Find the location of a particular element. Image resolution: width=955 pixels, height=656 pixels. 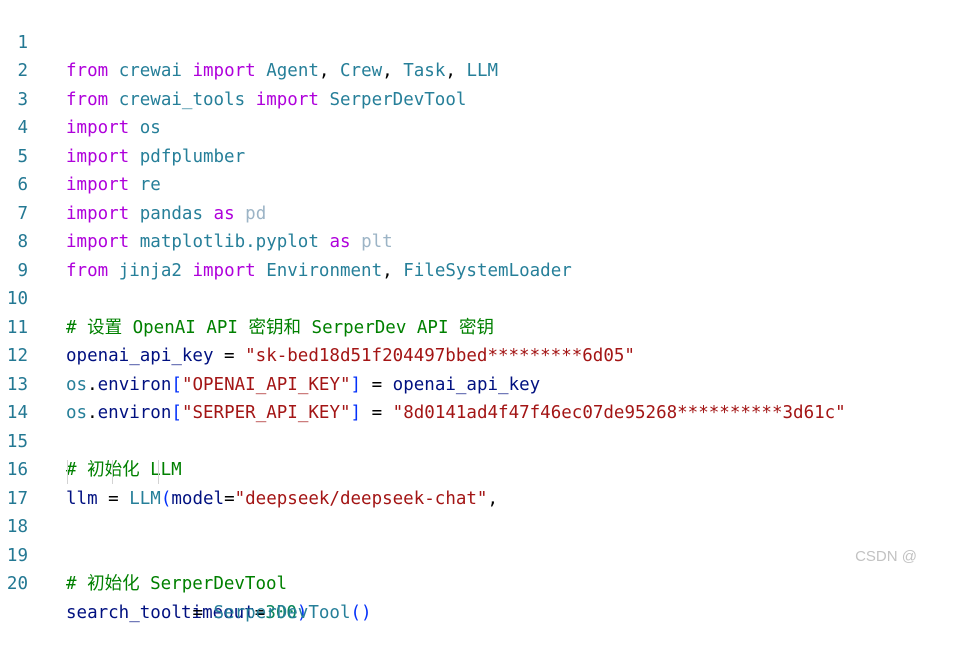

code-line: 7 import matplotlib.pyplot as plt is located at coordinates (477, 212).